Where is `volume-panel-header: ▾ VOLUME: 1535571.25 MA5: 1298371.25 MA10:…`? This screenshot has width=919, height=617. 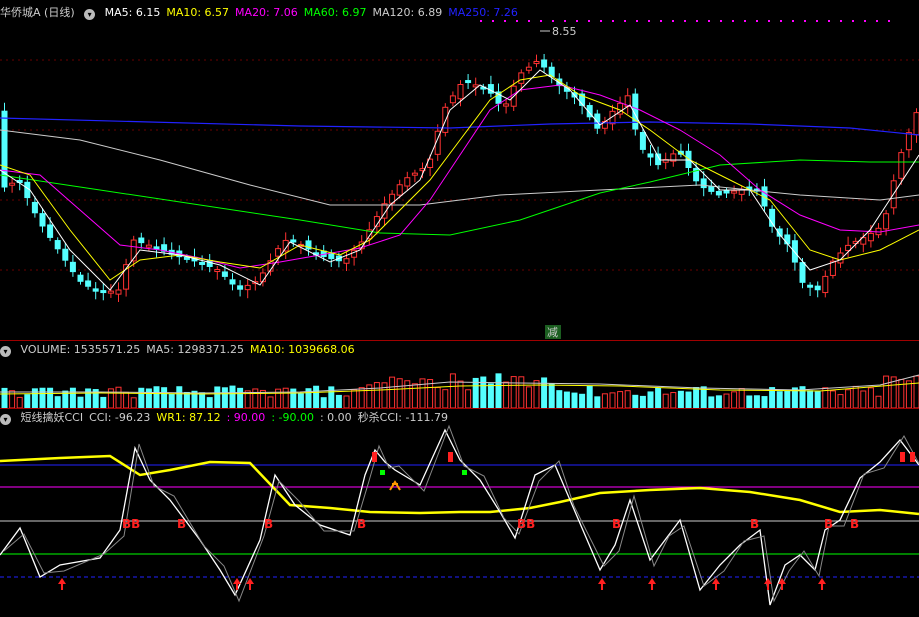 volume-panel-header: ▾ VOLUME: 1535571.25 MA5: 1298371.25 MA10:… is located at coordinates (183, 350).